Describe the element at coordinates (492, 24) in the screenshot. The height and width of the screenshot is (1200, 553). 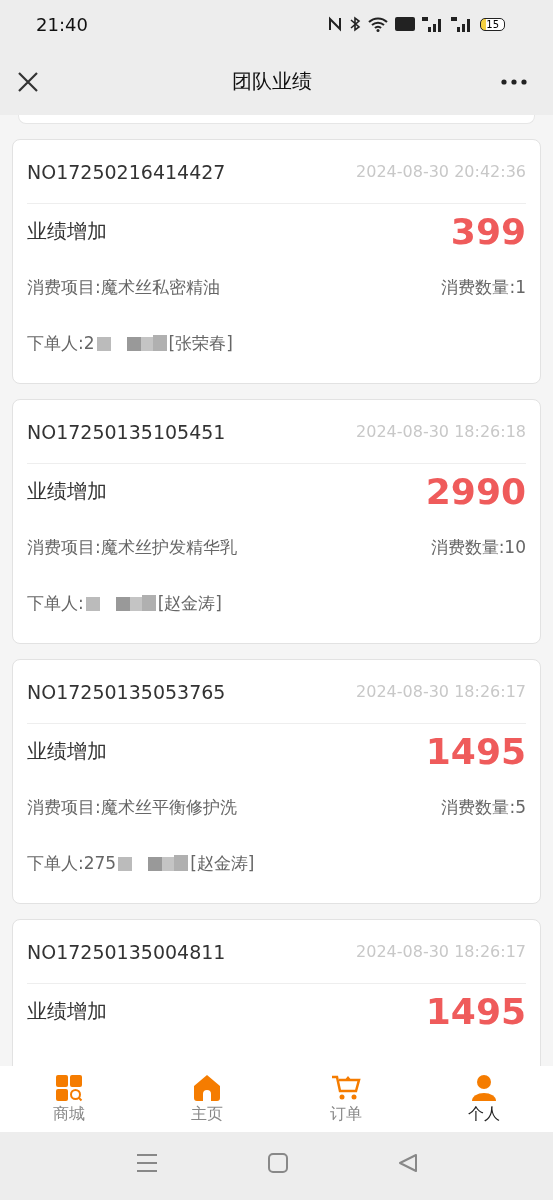
I see `battery-indicator: 15` at that location.